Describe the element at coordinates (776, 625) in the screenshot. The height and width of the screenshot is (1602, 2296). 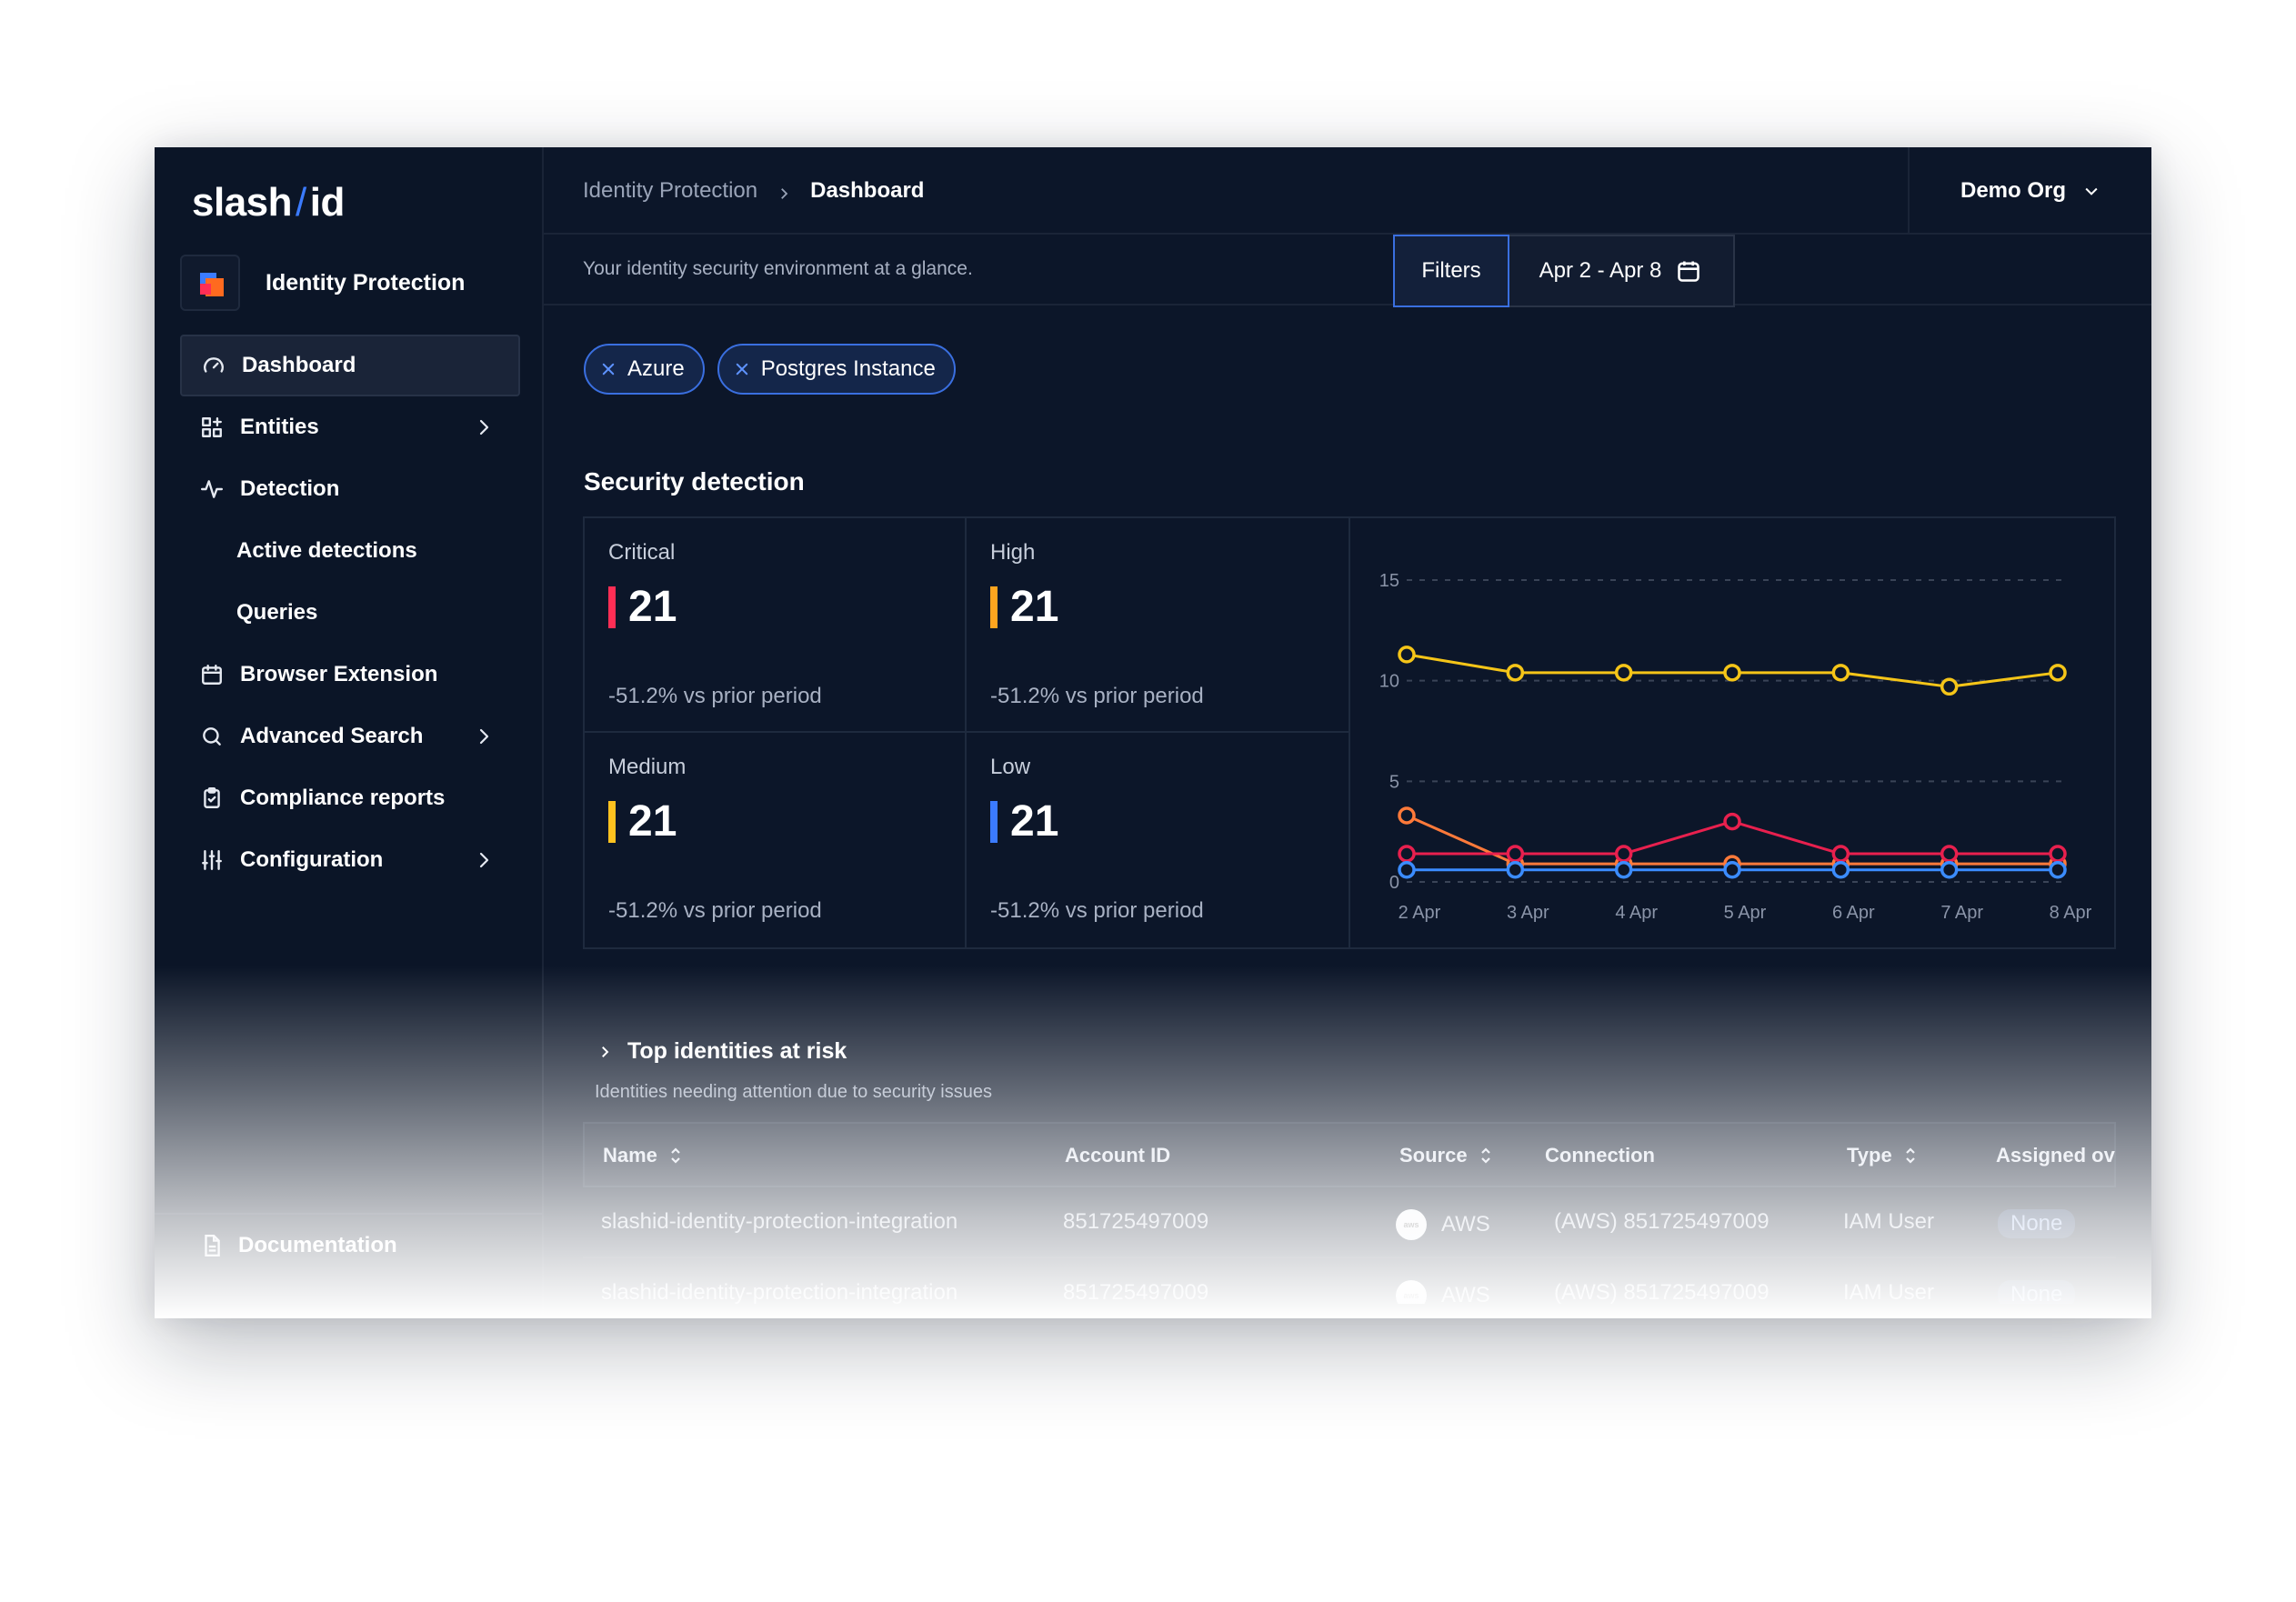
I see `severity-card-critical: Critical 21 -51.2% vs prior period` at that location.